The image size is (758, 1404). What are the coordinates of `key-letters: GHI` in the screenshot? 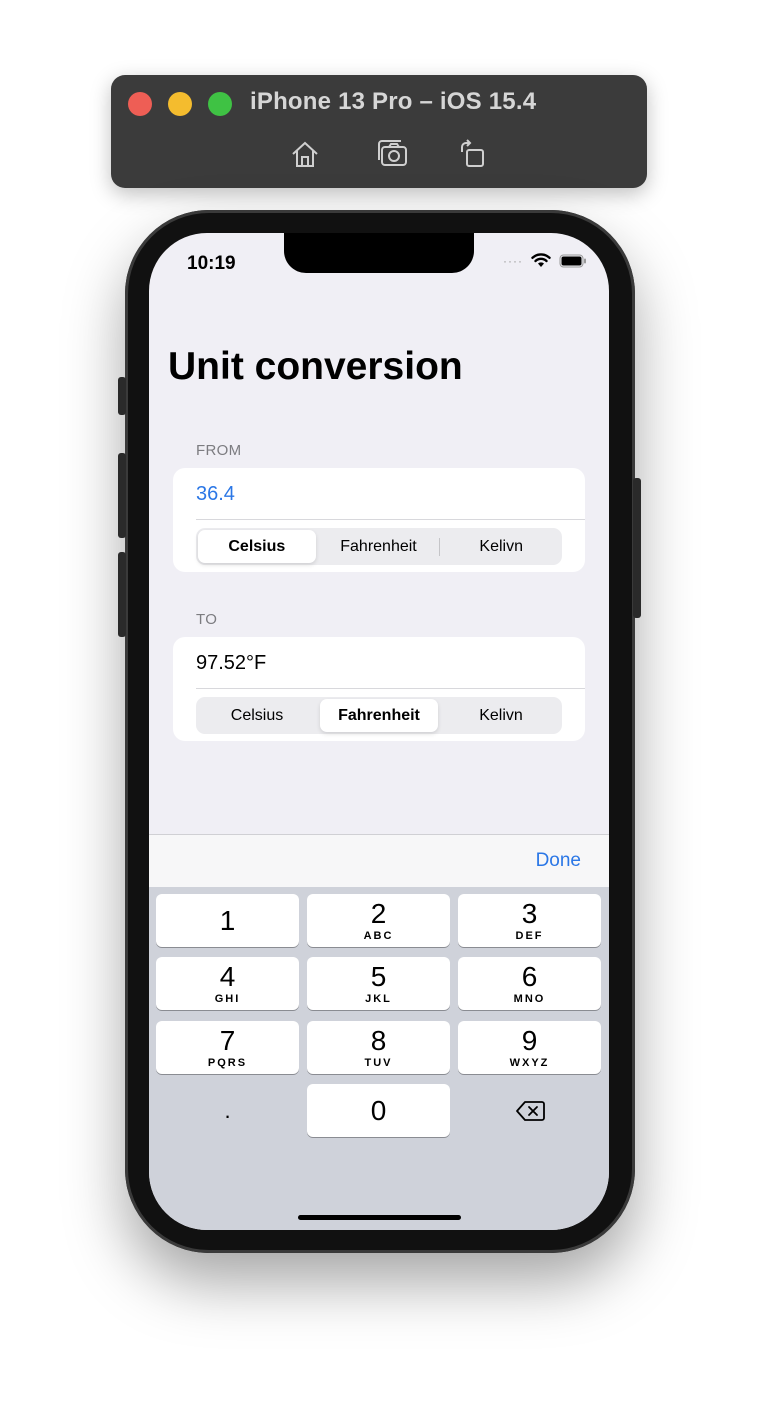 It's located at (227, 998).